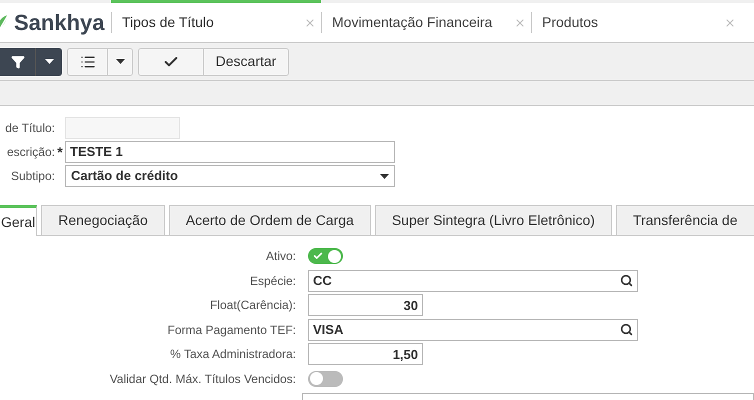 This screenshot has width=754, height=400. Describe the element at coordinates (30, 152) in the screenshot. I see `field-label: escrição:` at that location.